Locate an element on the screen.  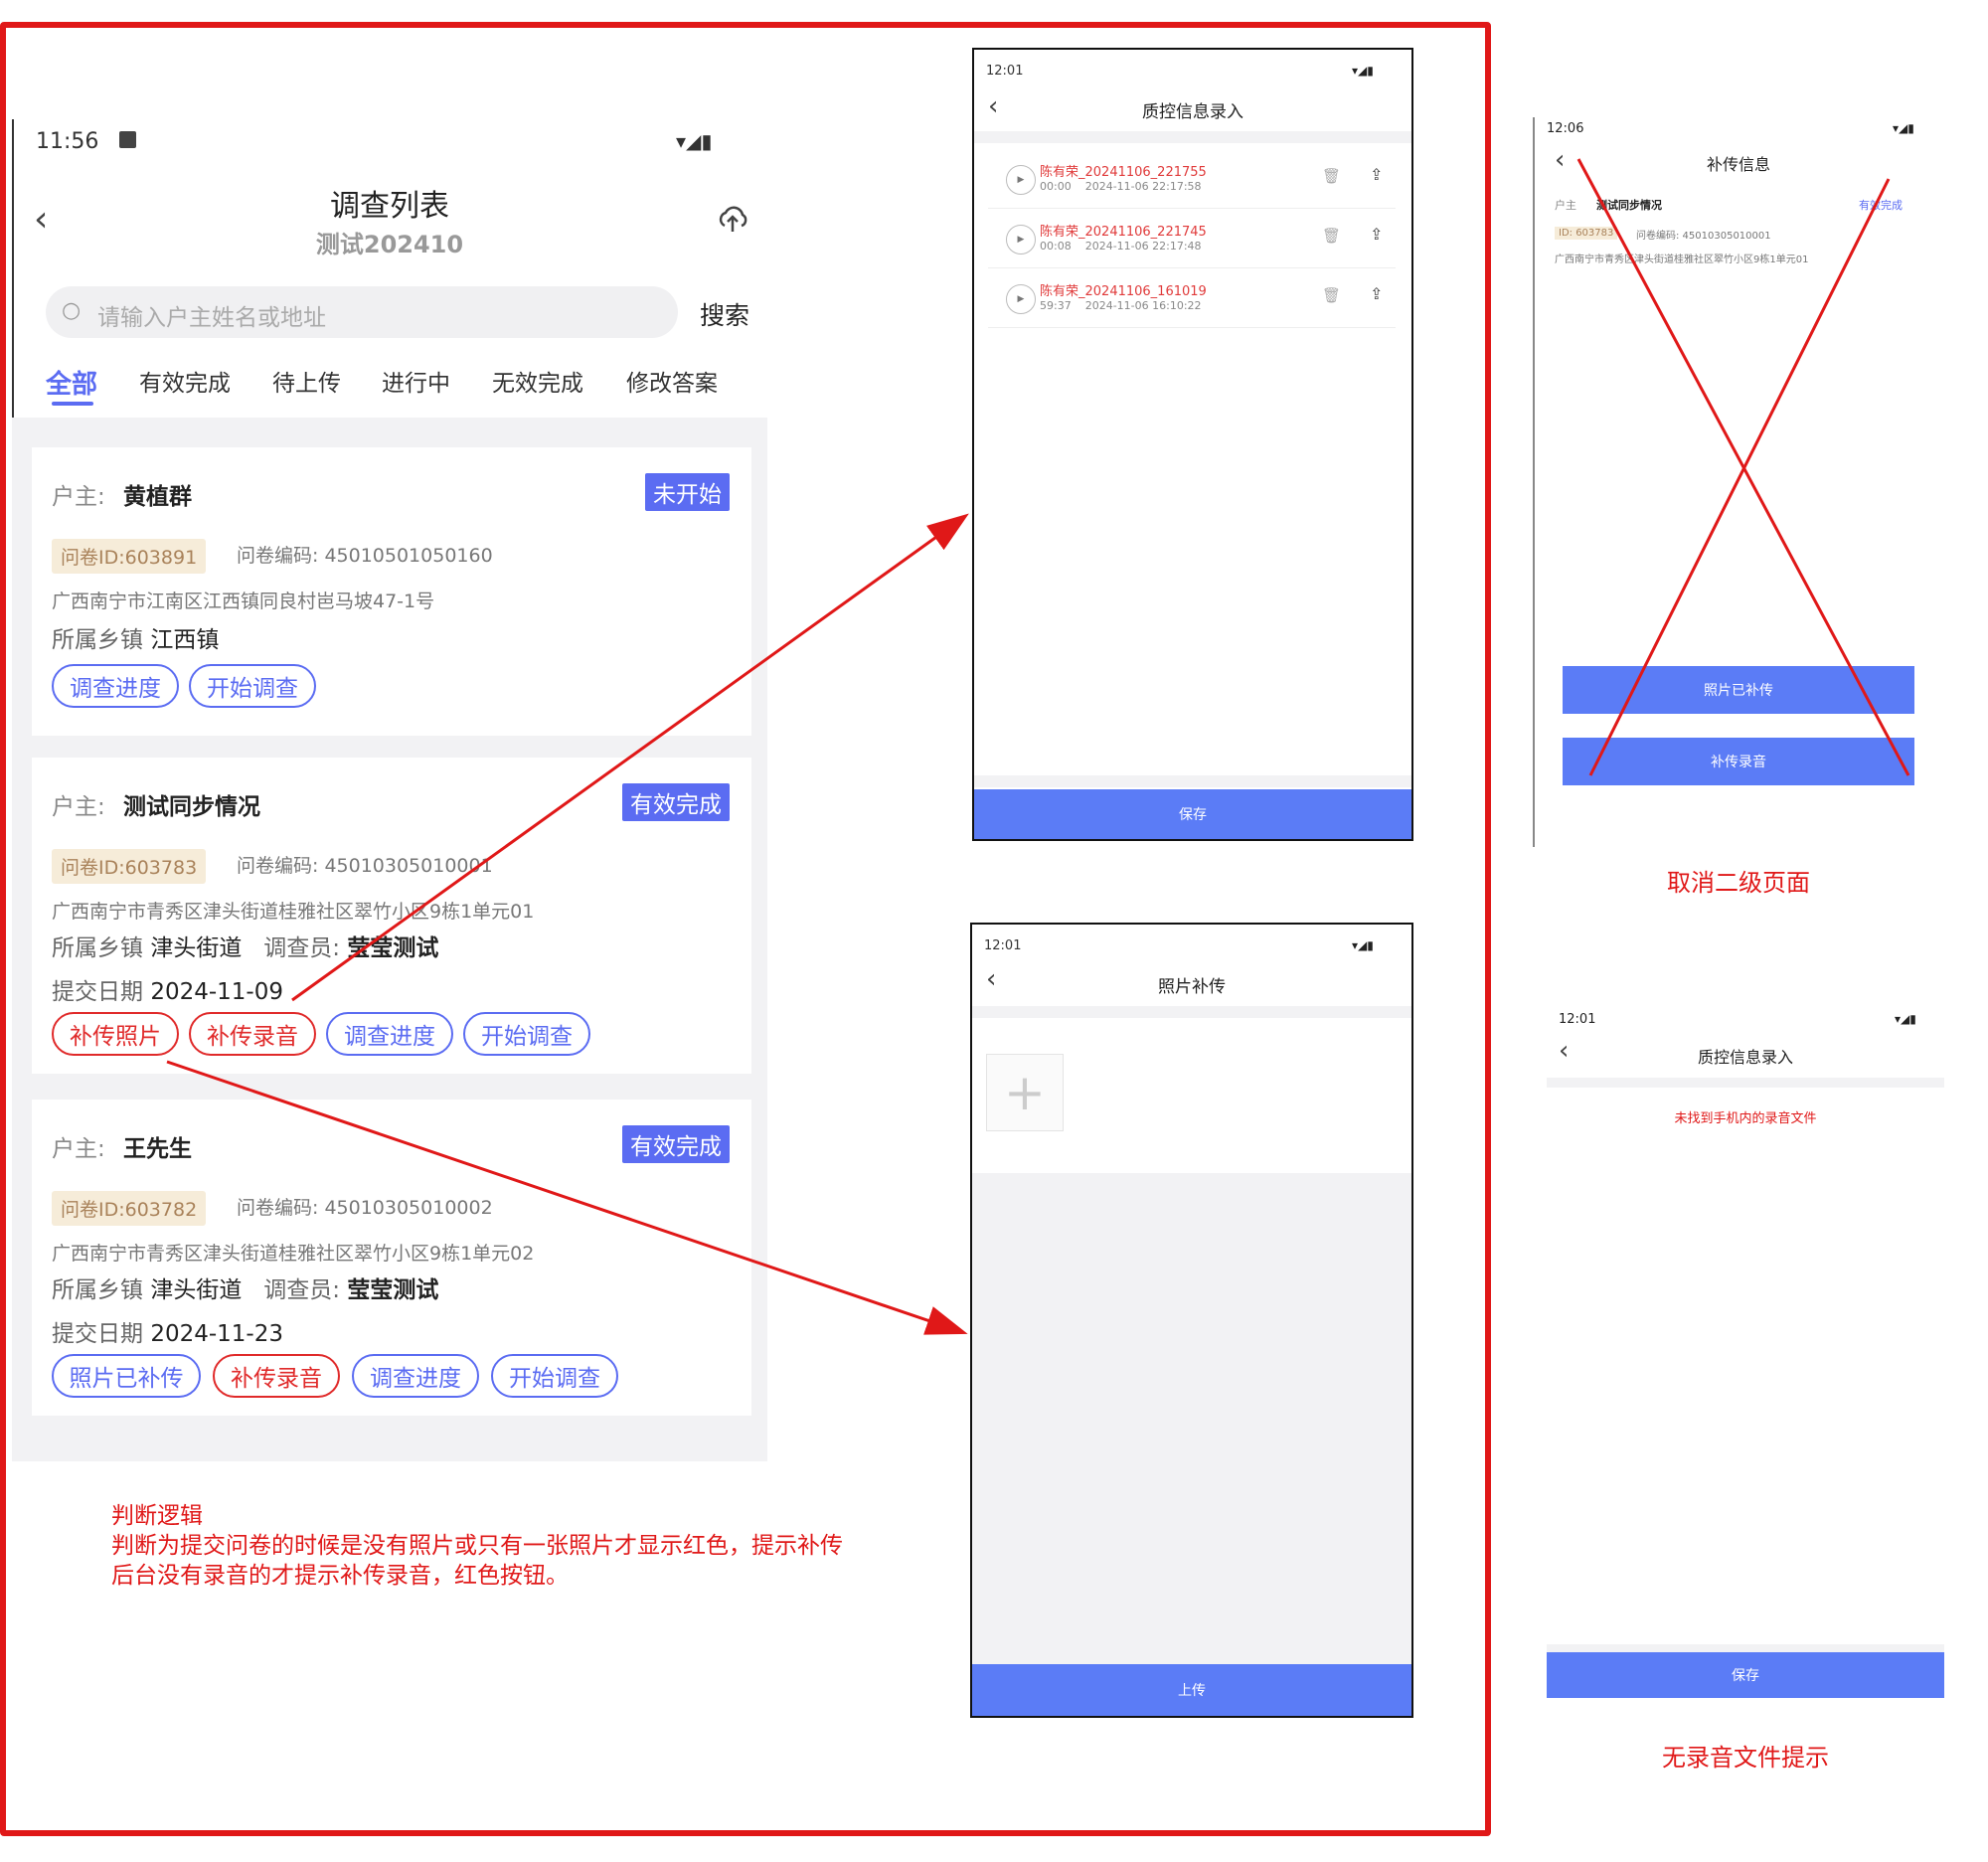
arrow-to-photo-screen is located at coordinates (567, 1197).